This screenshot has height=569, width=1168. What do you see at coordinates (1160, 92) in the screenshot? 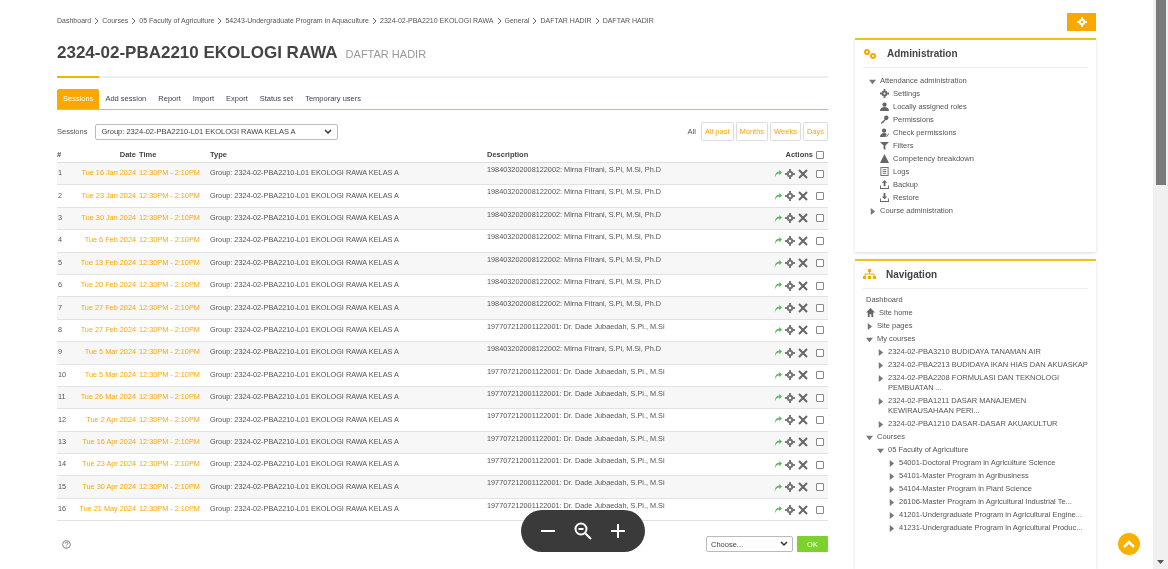
I see `scrollbar-thumb` at bounding box center [1160, 92].